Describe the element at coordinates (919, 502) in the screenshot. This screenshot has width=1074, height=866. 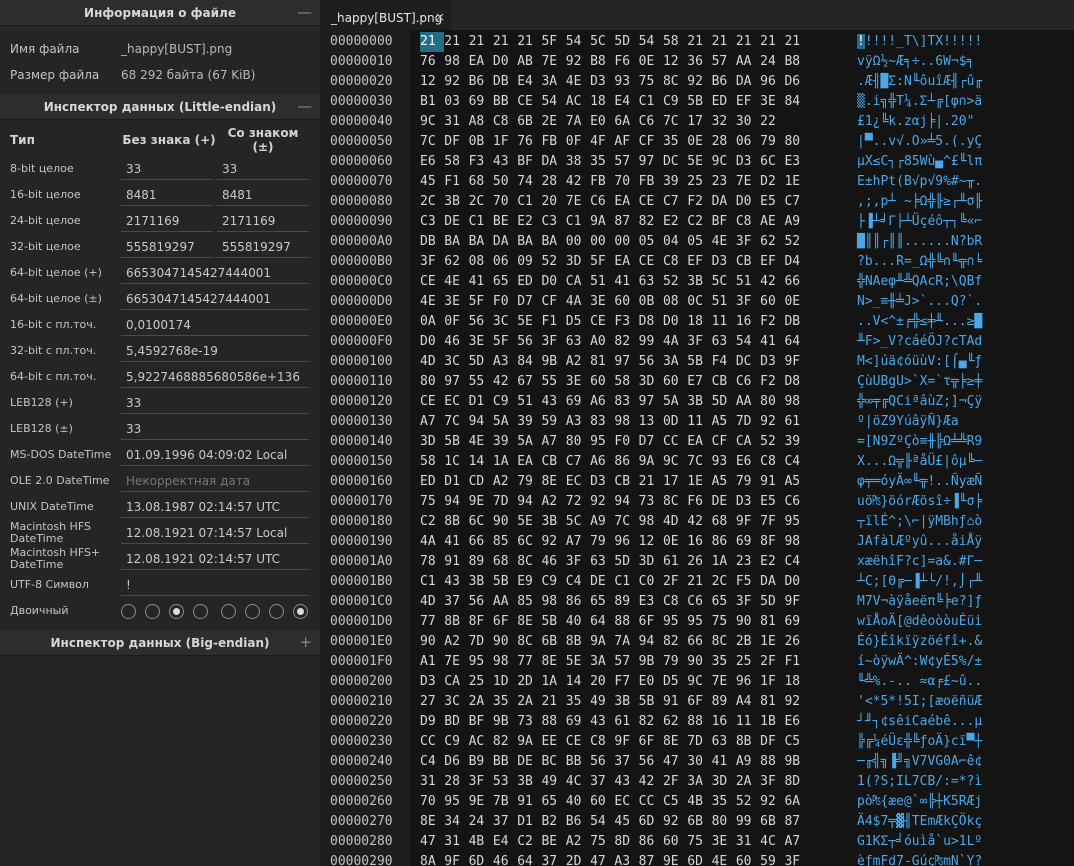
I see `ascii-row: uö₧}öórÆösî÷▐╙σ╞` at that location.